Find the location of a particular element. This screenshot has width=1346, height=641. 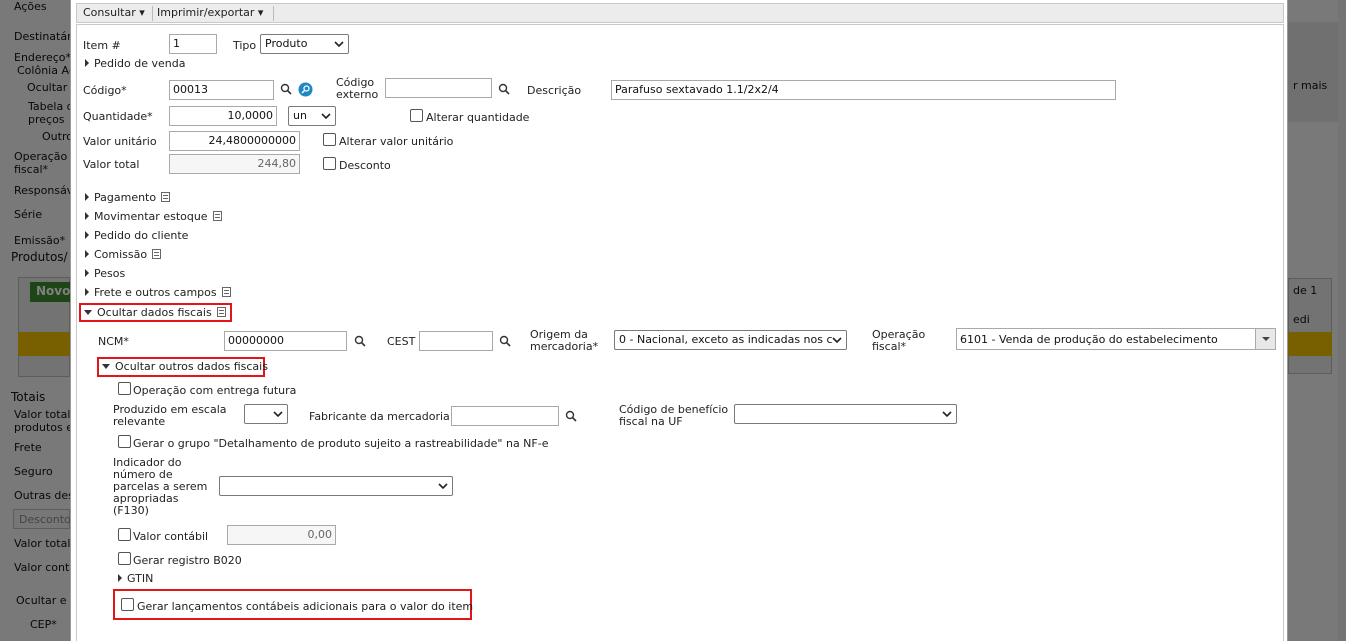

ocultar-outros-label: Ocultar outros dados fiscais is located at coordinates (191, 366).